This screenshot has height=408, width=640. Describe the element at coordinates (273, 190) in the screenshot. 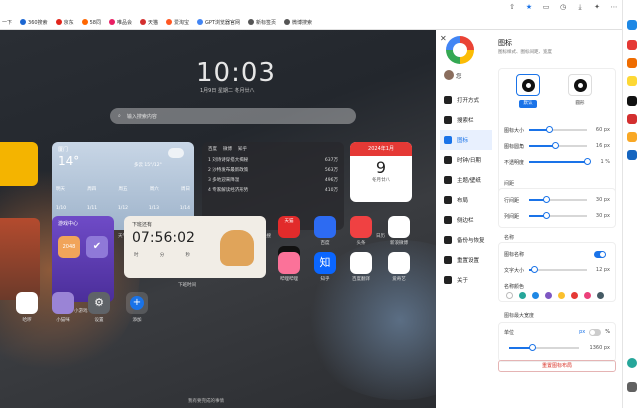

I see `hot-item: 4 专家解读经济形势 410万` at that location.